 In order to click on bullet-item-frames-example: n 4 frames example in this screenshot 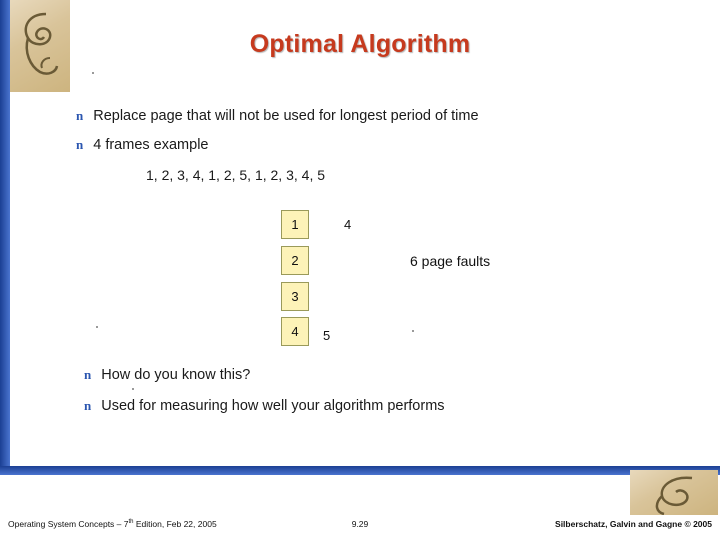, I will do `click(142, 145)`.